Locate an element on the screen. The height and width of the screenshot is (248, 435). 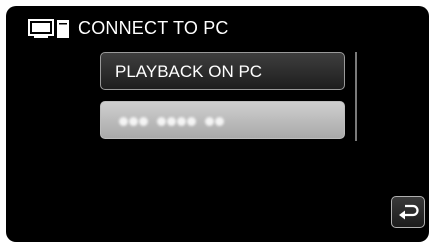
back-button is located at coordinates (408, 212).